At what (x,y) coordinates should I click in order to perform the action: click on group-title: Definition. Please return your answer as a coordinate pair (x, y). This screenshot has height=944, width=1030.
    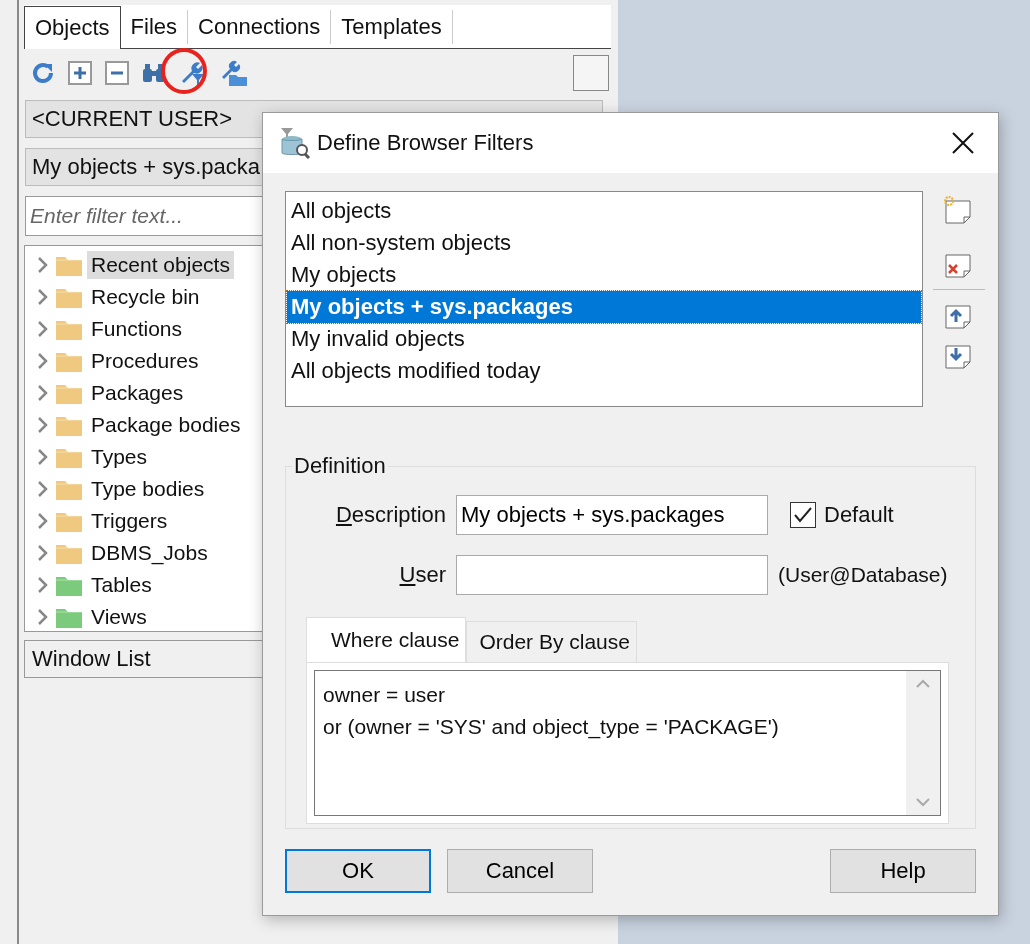
    Looking at the image, I should click on (340, 466).